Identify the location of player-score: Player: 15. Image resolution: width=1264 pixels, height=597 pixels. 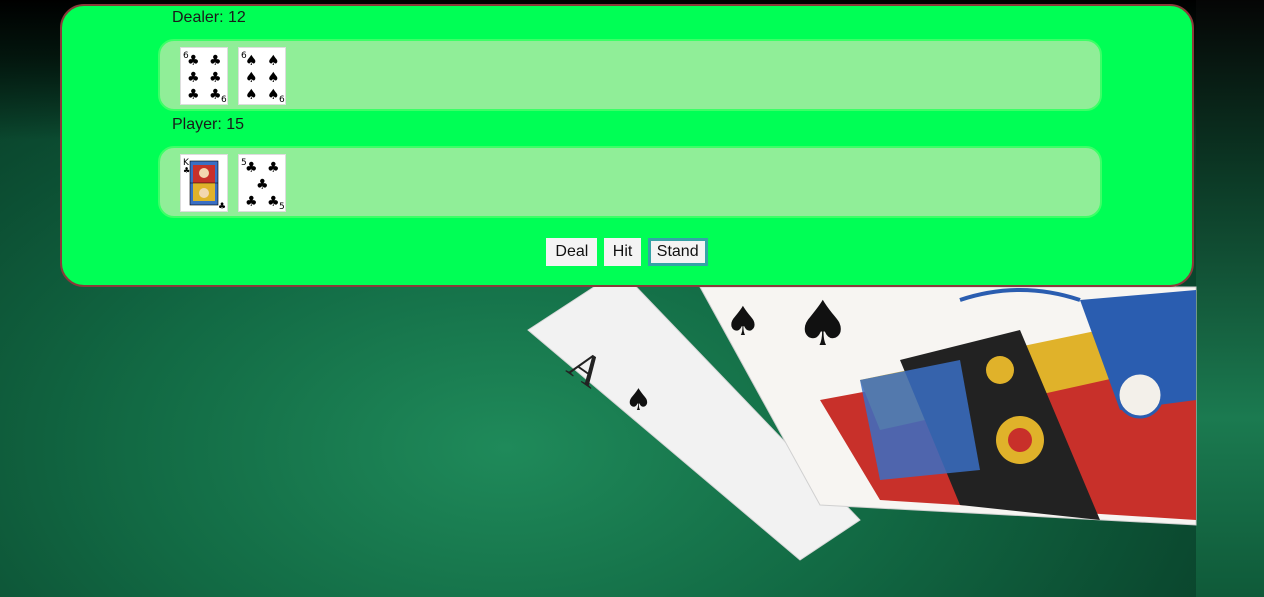
(208, 124).